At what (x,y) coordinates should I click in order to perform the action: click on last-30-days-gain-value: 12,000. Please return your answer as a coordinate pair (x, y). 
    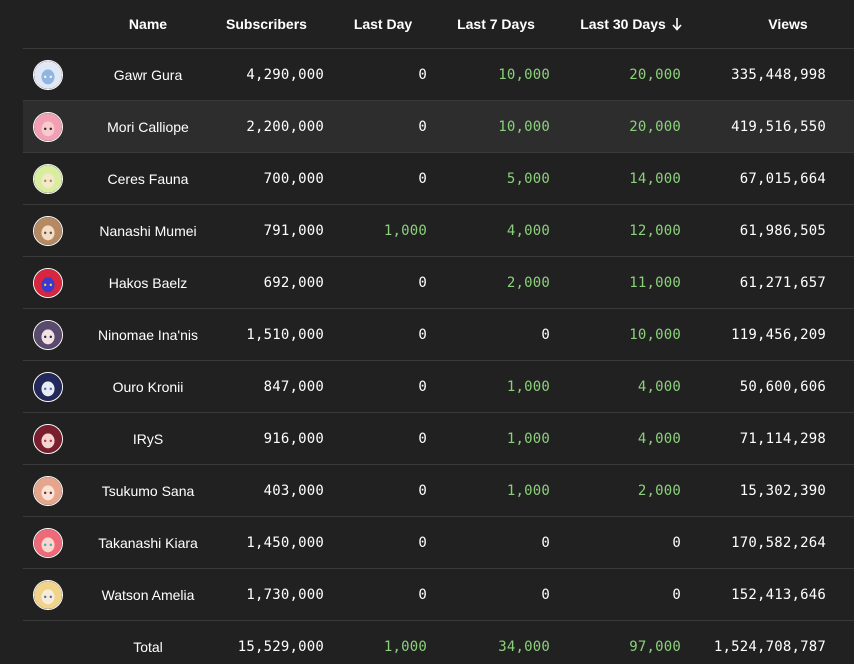
    Looking at the image, I should click on (655, 230).